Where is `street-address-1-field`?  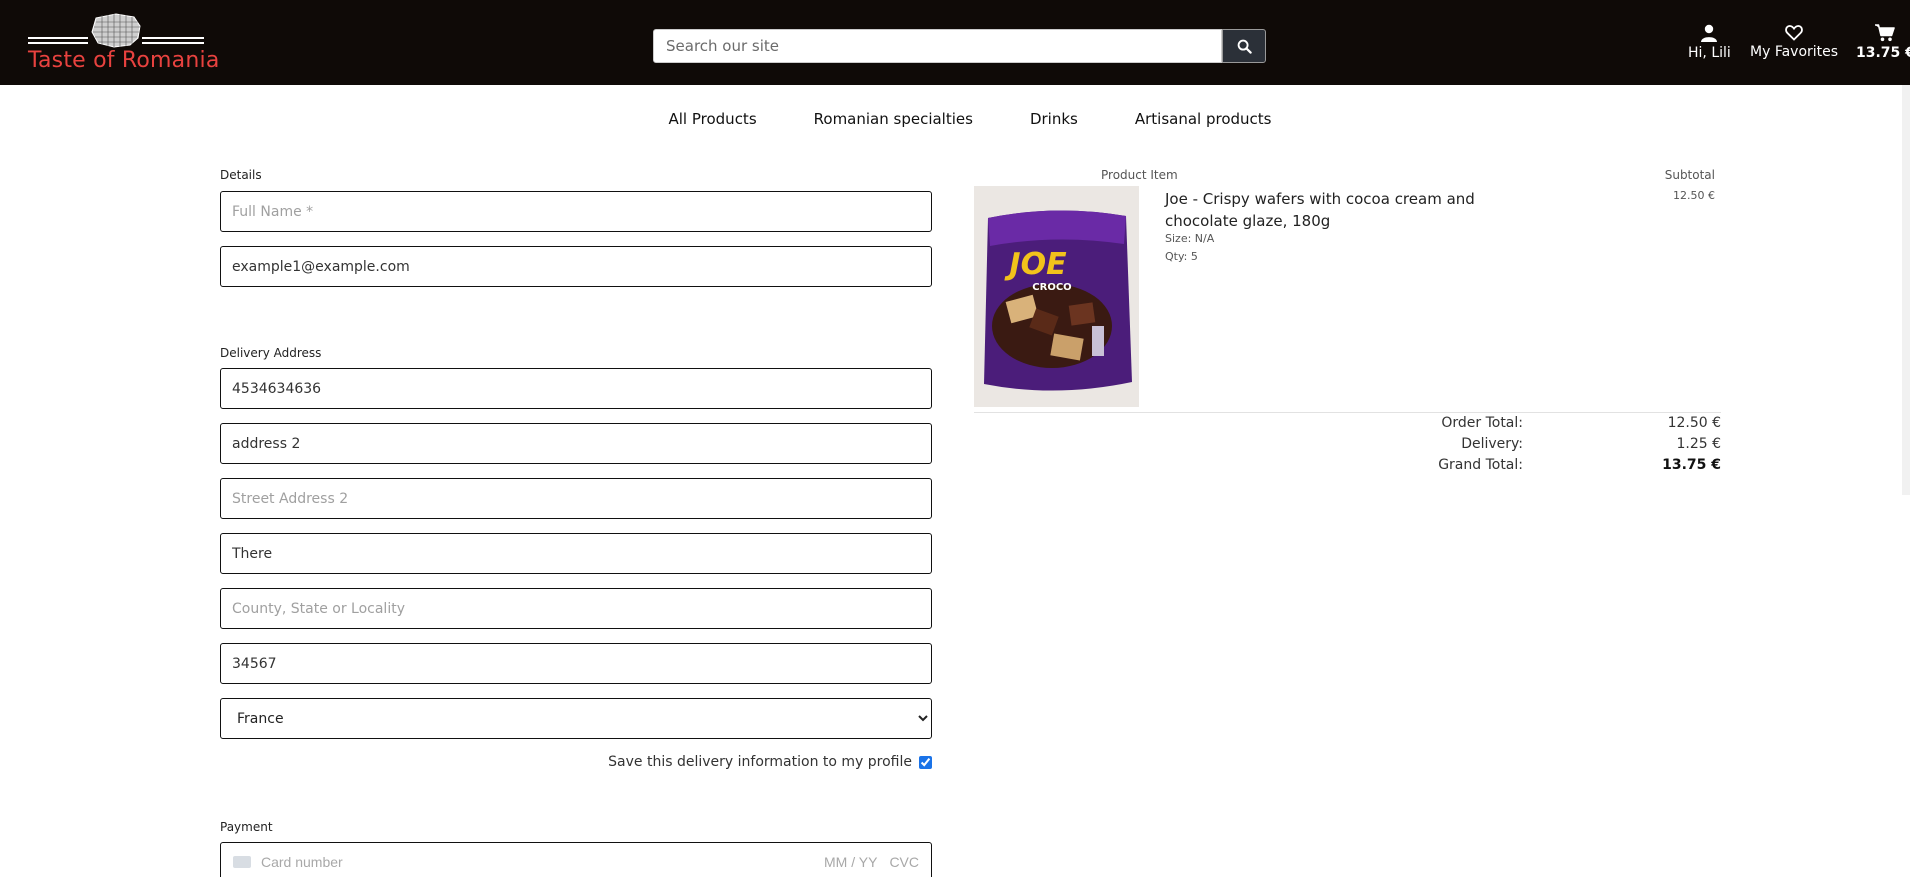
street-address-1-field is located at coordinates (576, 443).